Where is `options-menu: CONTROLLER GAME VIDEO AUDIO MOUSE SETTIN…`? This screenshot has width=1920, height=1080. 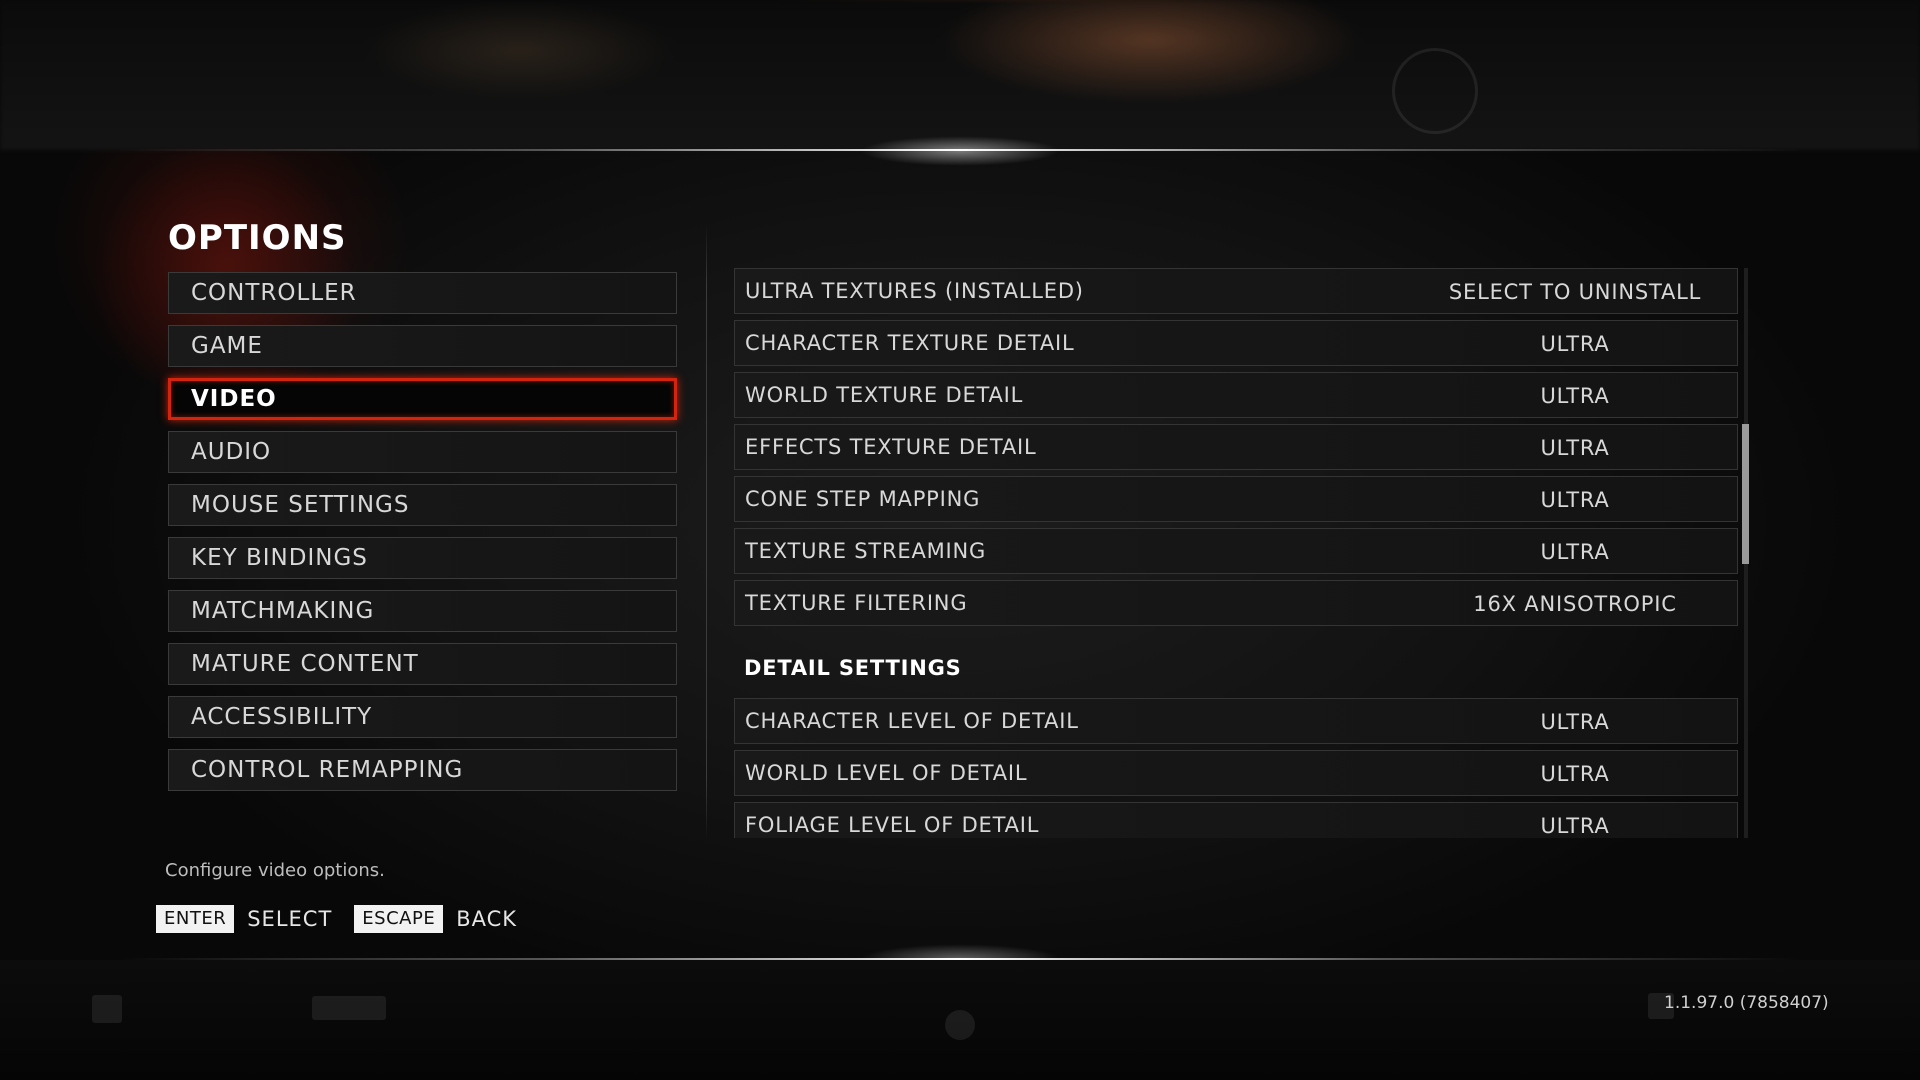
options-menu: CONTROLLER GAME VIDEO AUDIO MOUSE SETTIN… is located at coordinates (422, 537).